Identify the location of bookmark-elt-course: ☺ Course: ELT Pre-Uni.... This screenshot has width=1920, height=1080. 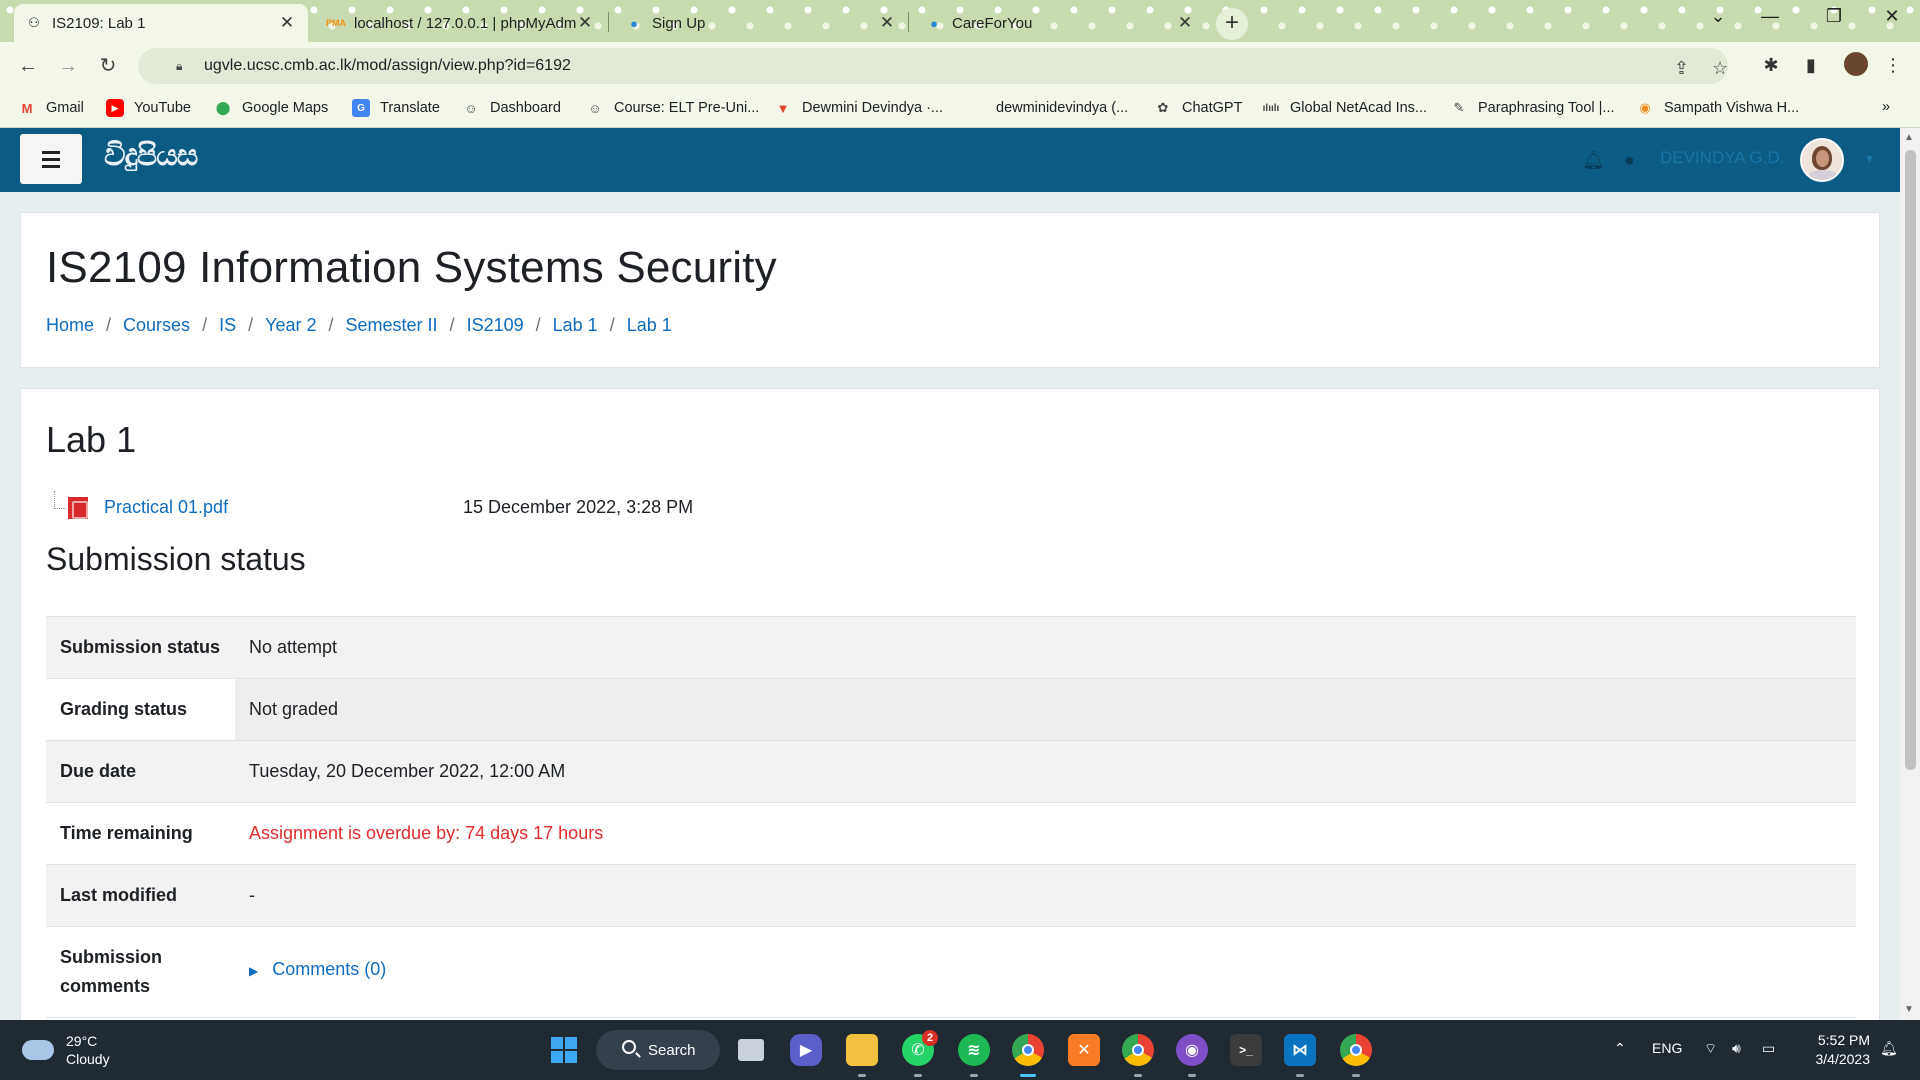
(672, 108).